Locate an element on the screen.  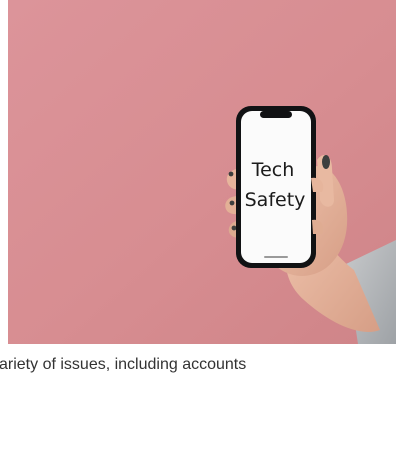
phone-screen is located at coordinates (276, 187).